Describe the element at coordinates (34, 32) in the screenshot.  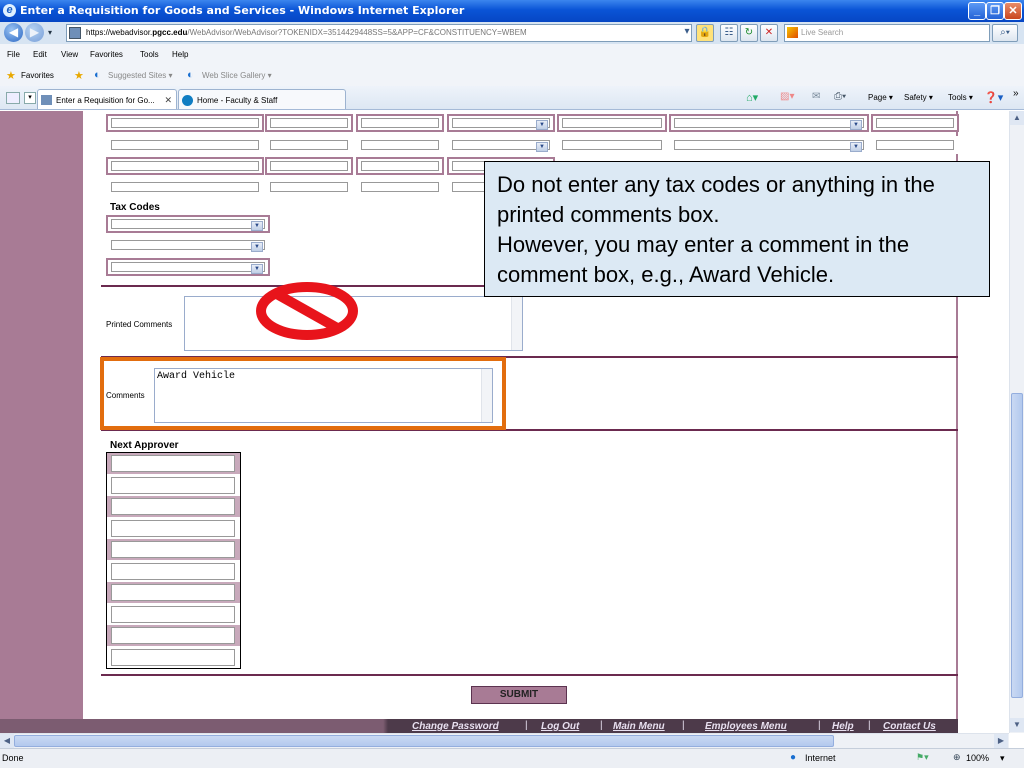
I see `forward-button: ▶` at that location.